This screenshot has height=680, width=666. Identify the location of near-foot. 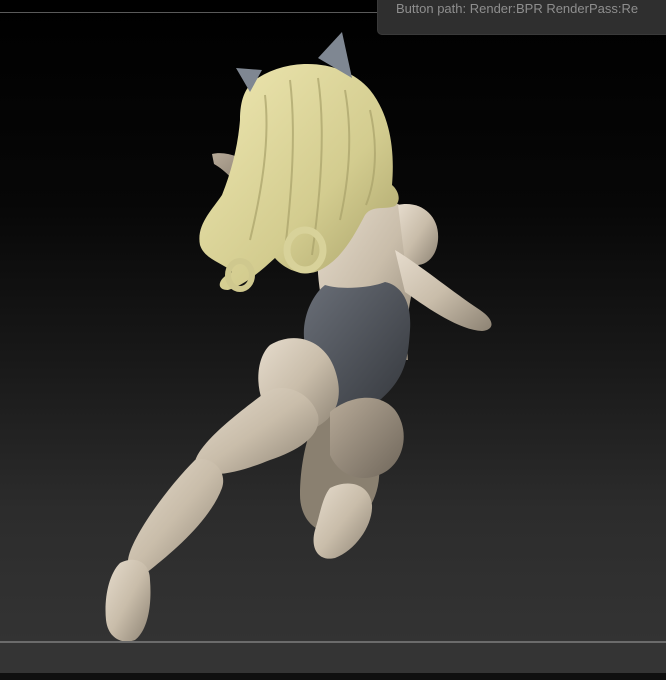
(128, 600).